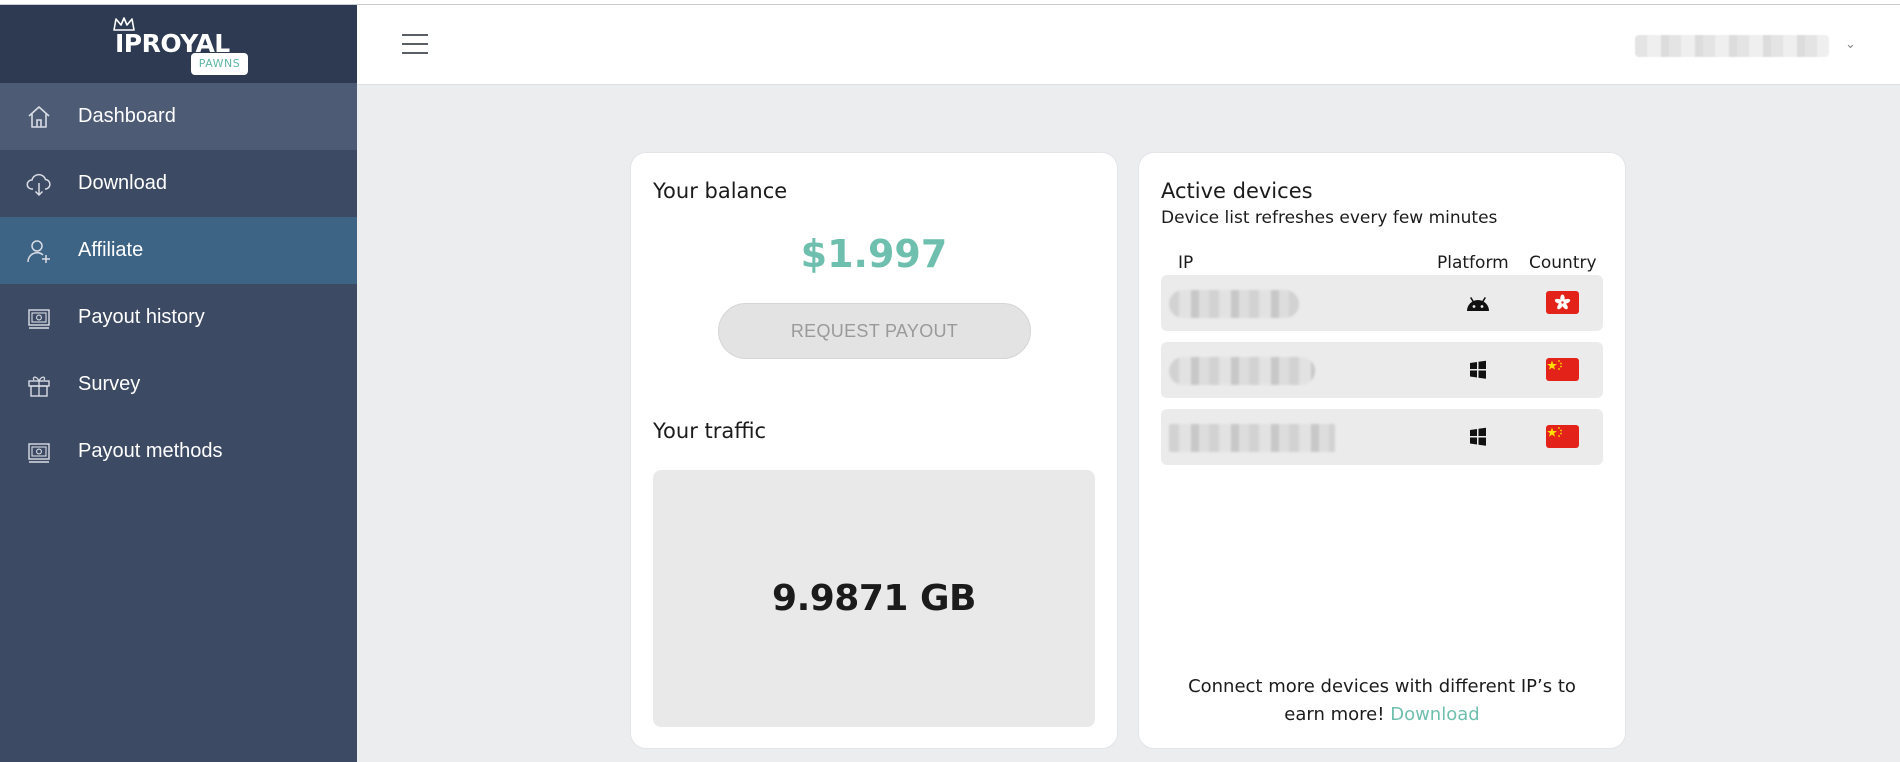  What do you see at coordinates (178, 183) in the screenshot?
I see `sidebar-item-download: Download` at bounding box center [178, 183].